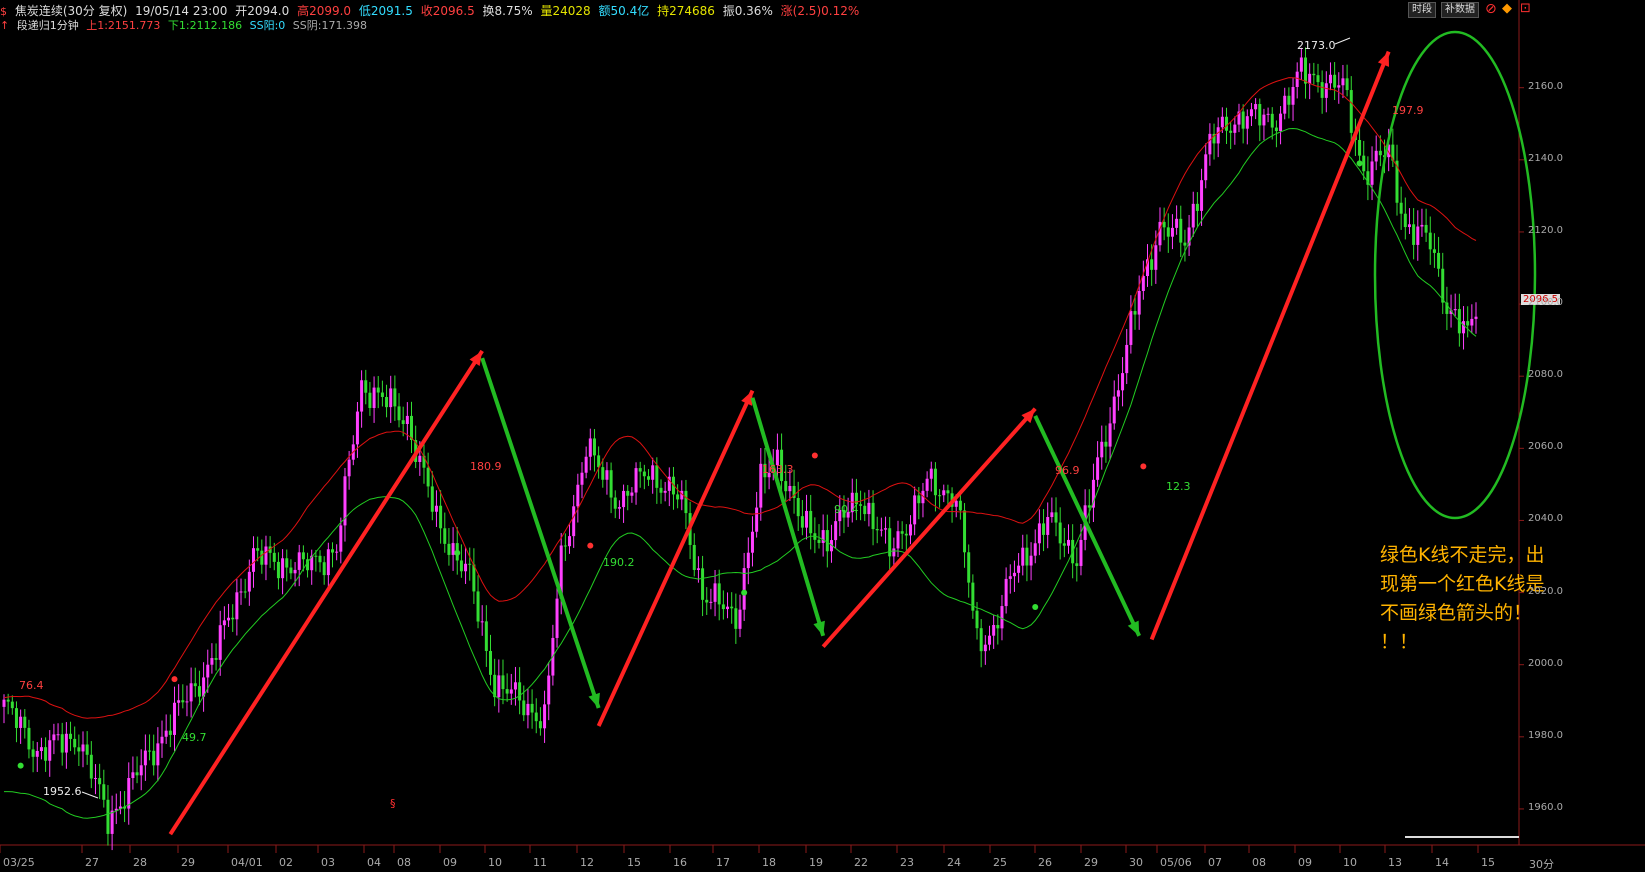 The height and width of the screenshot is (872, 1645). I want to click on x-tick-label: 08, so click(1259, 862).